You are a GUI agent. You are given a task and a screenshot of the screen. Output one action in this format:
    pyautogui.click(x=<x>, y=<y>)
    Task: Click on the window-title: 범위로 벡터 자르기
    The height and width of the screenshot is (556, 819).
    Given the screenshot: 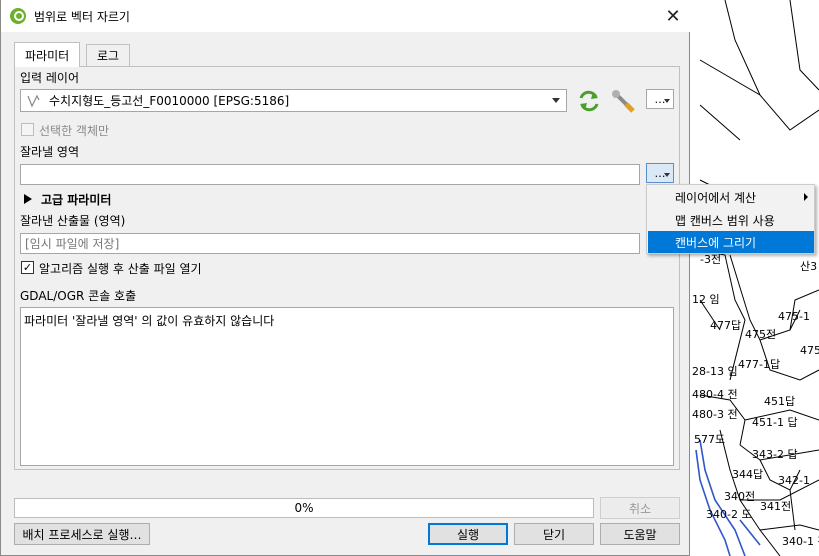 What is the action you would take?
    pyautogui.click(x=82, y=16)
    